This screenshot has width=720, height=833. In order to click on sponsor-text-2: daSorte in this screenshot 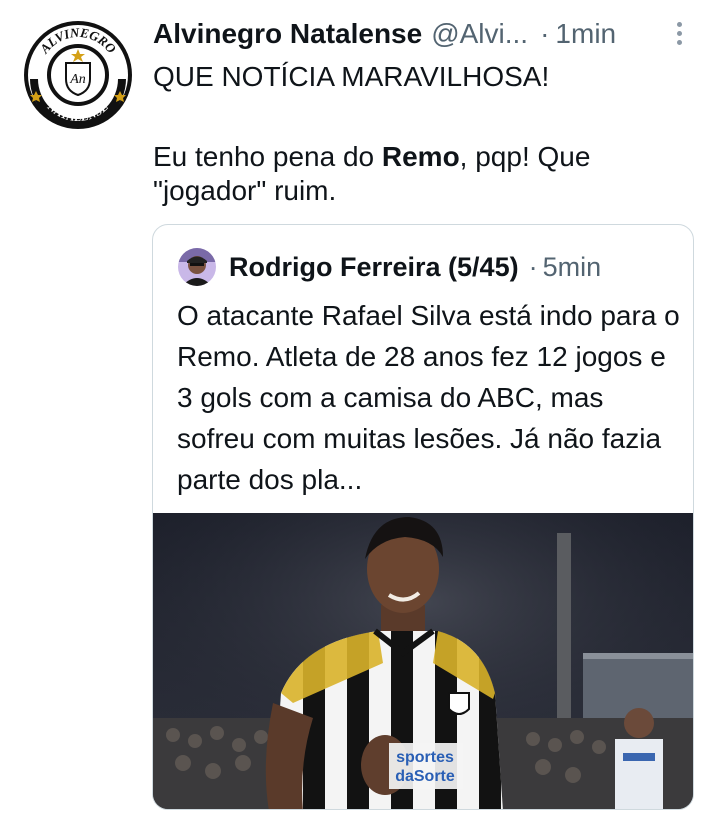, I will do `click(425, 776)`.